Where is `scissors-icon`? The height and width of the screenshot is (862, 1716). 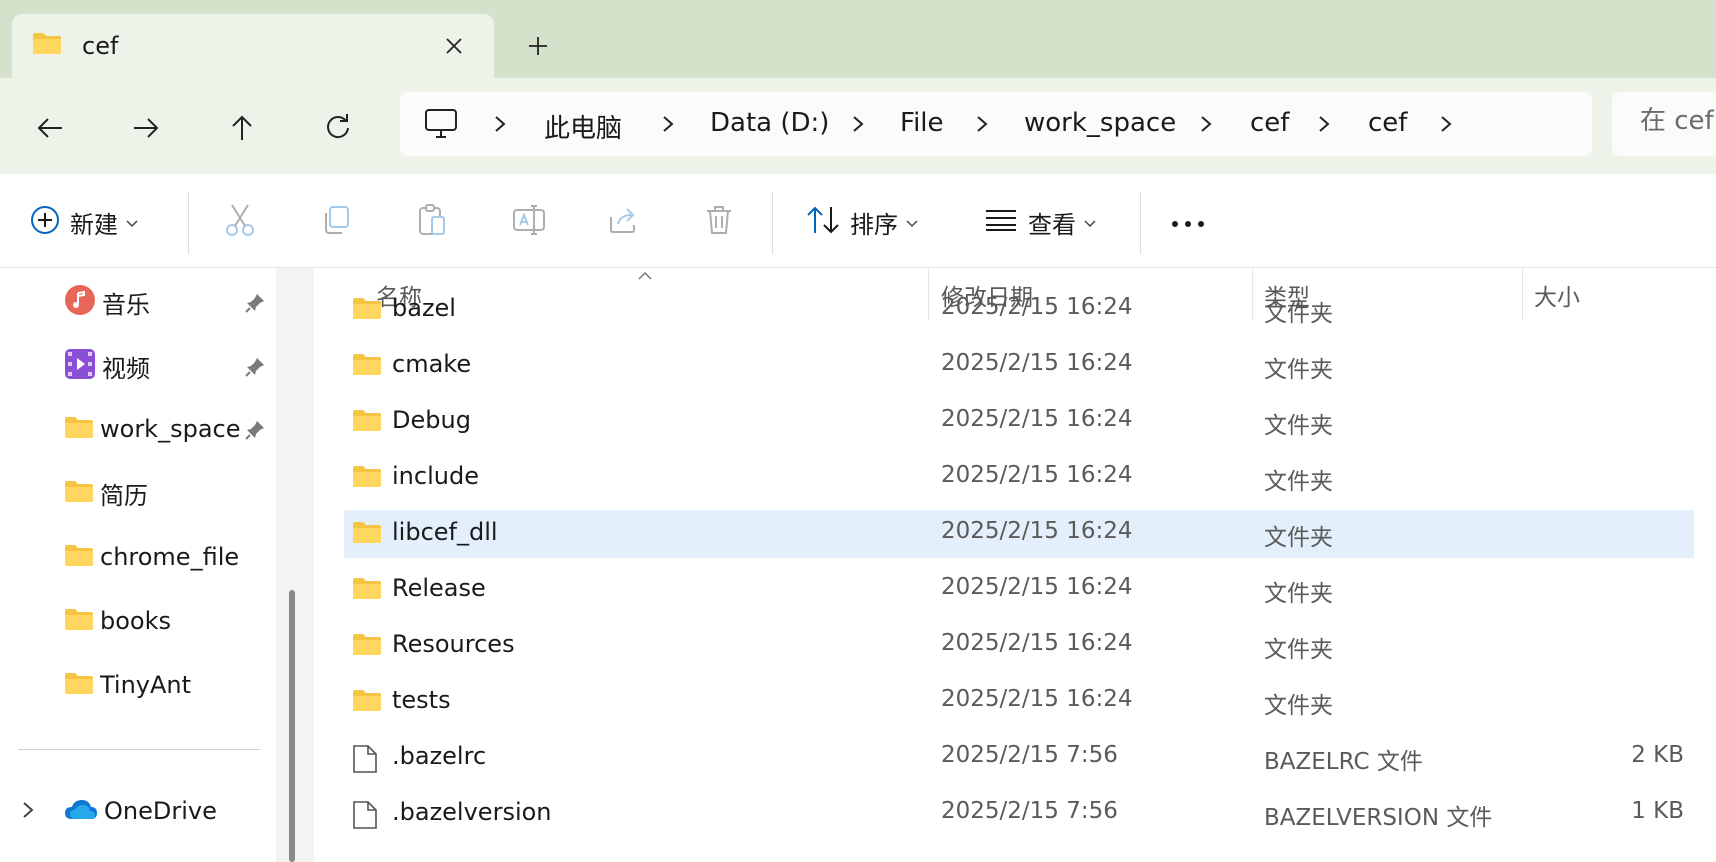
scissors-icon is located at coordinates (240, 222).